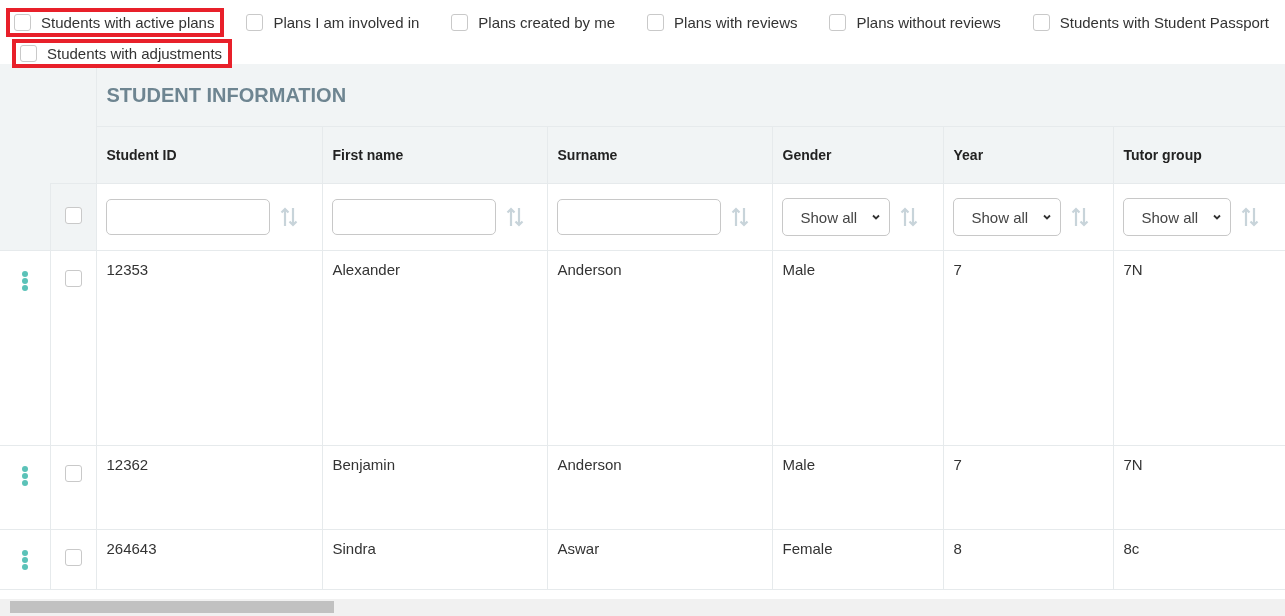 The height and width of the screenshot is (616, 1285). What do you see at coordinates (73, 215) in the screenshot?
I see `select-all-checkbox` at bounding box center [73, 215].